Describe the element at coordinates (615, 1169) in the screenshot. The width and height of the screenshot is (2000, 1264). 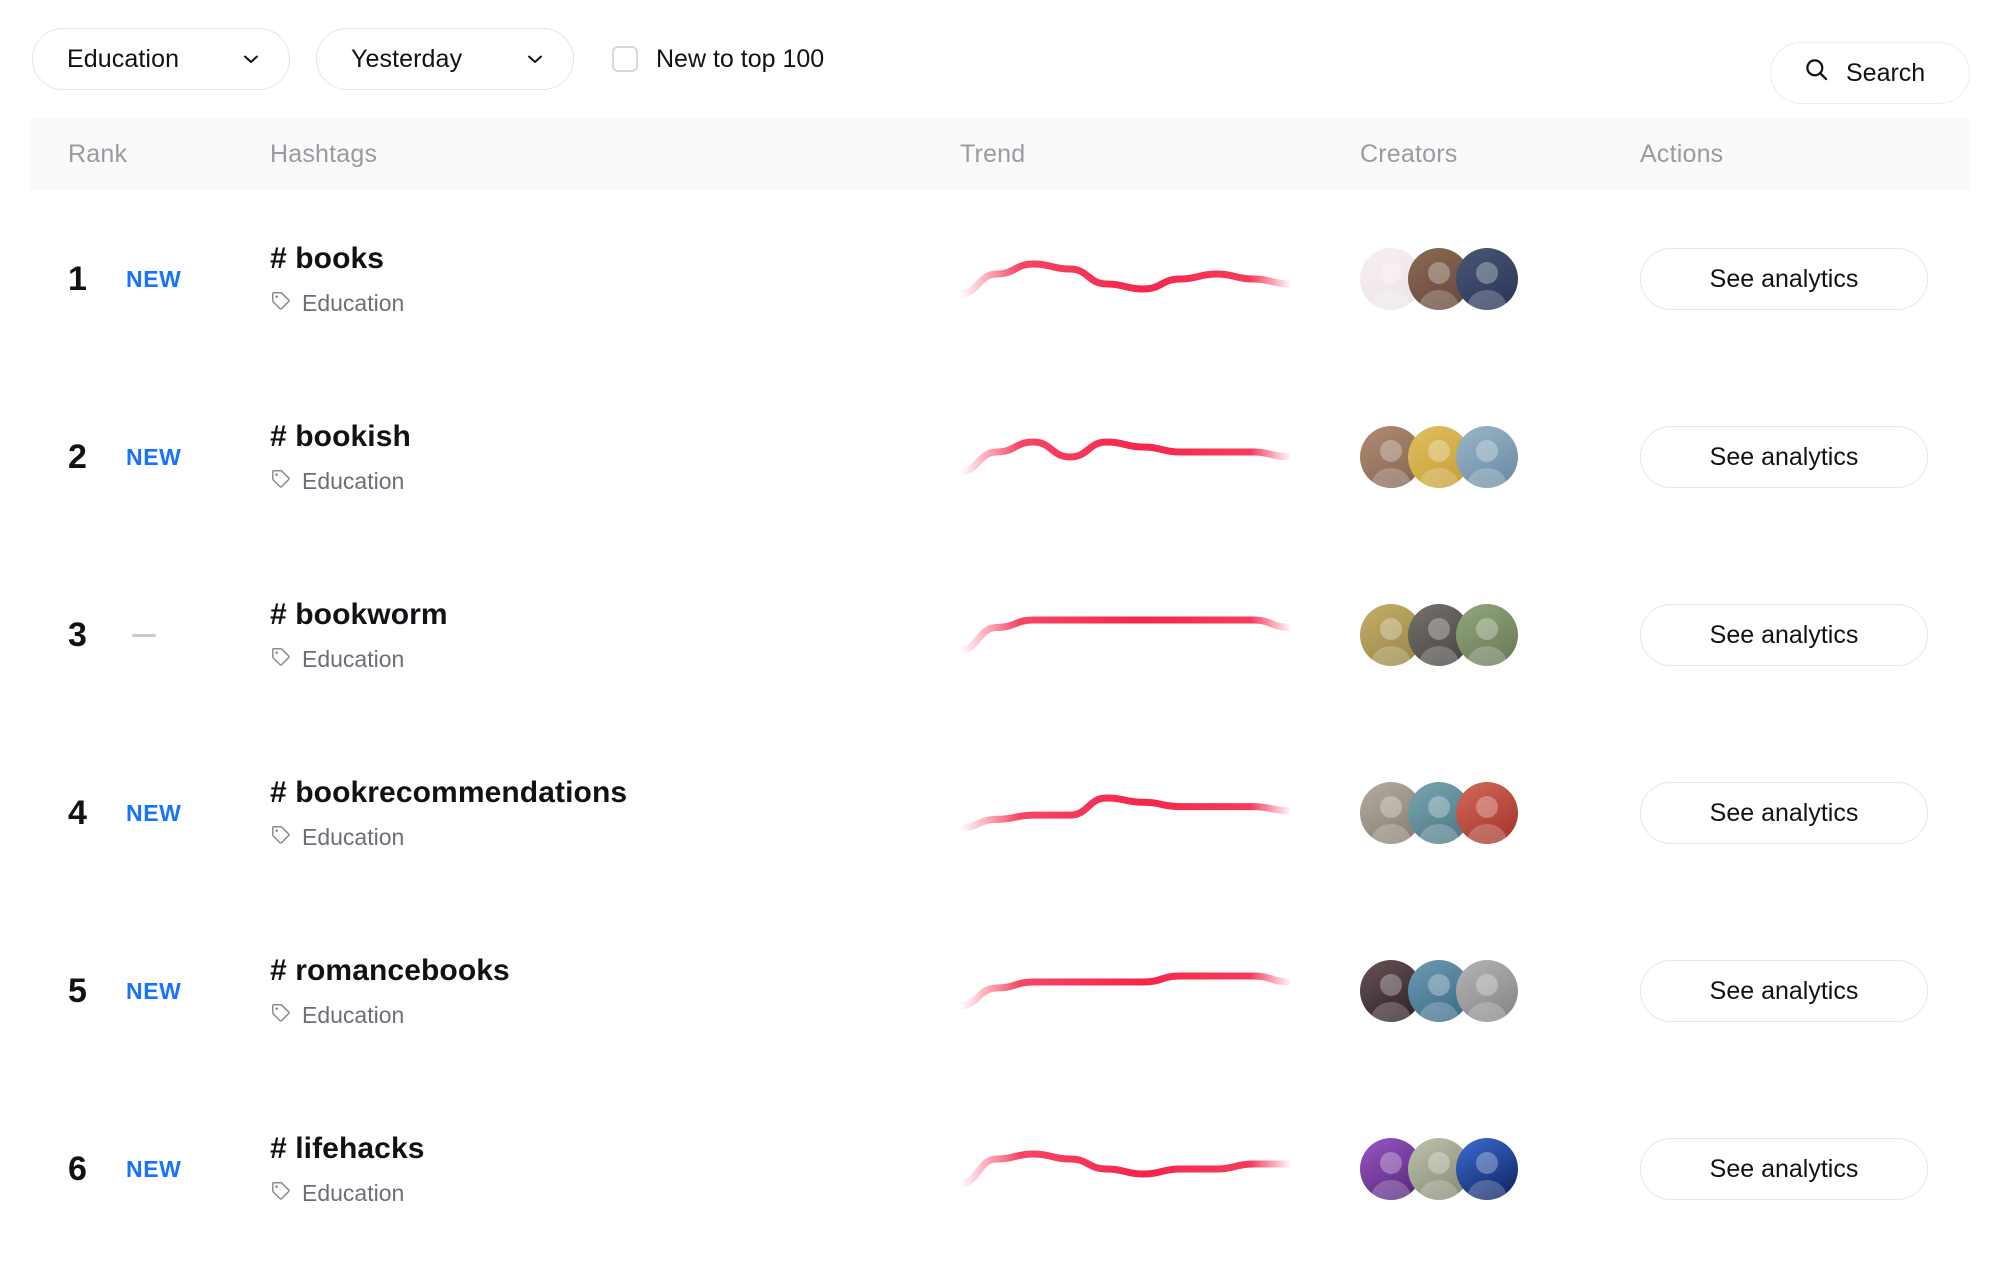
I see `hashtag-cell: # lifehacks Education` at that location.